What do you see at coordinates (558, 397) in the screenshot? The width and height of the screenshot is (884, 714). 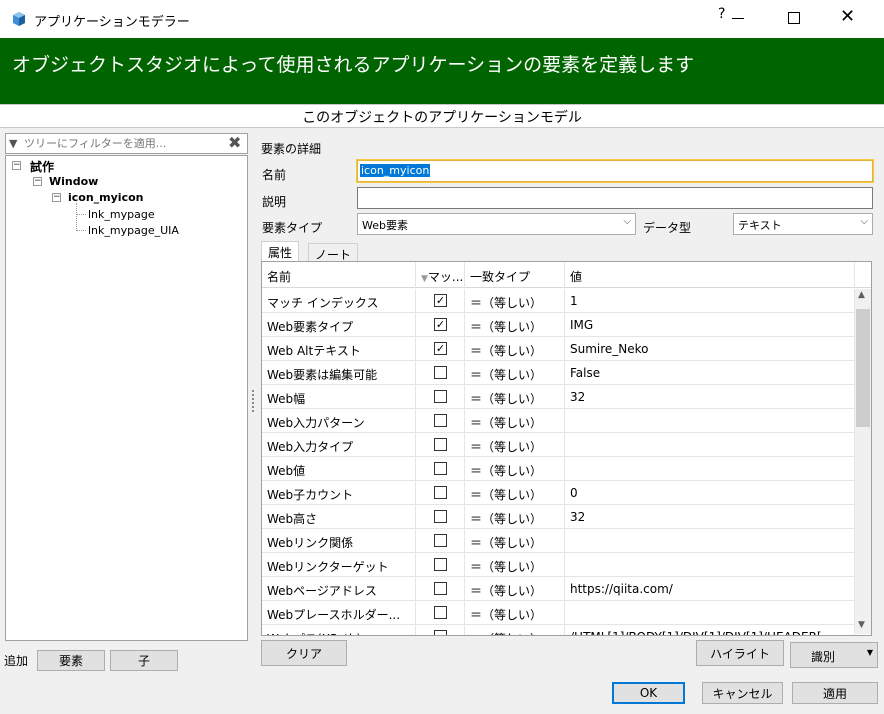 I see `table-row: Web幅 ＝（等しい） 32` at bounding box center [558, 397].